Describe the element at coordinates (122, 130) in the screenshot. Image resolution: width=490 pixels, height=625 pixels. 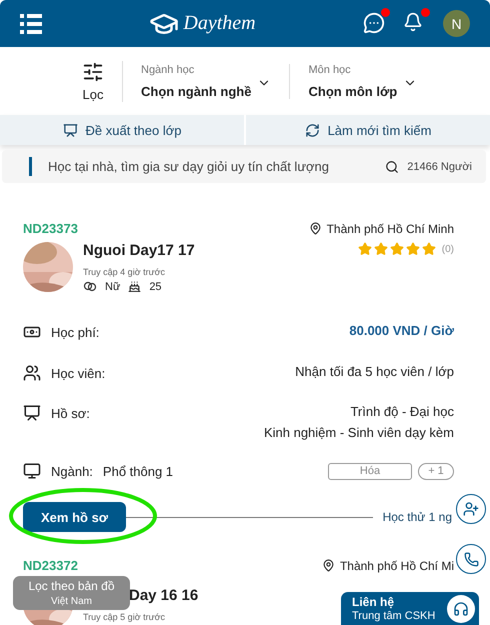
I see `suggest-button: Đề xuất theo lớp` at that location.